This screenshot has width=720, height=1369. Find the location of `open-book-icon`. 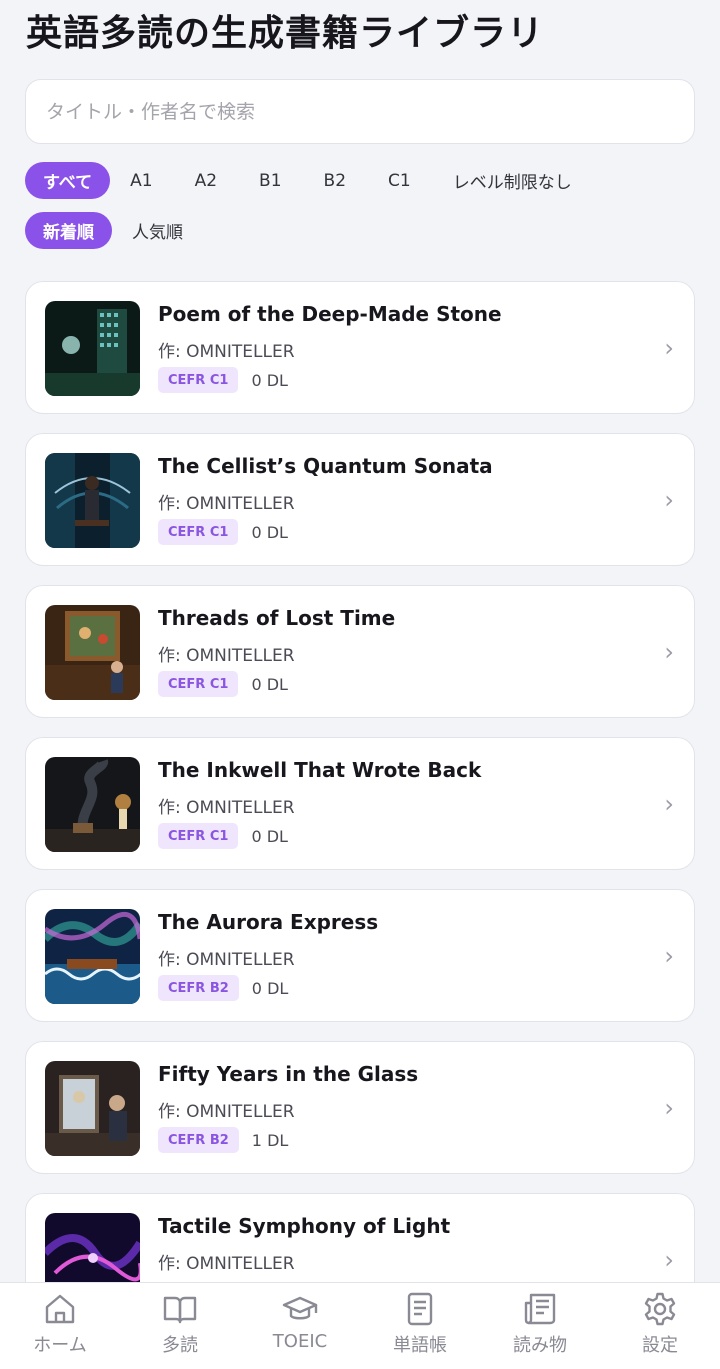

open-book-icon is located at coordinates (180, 1309).